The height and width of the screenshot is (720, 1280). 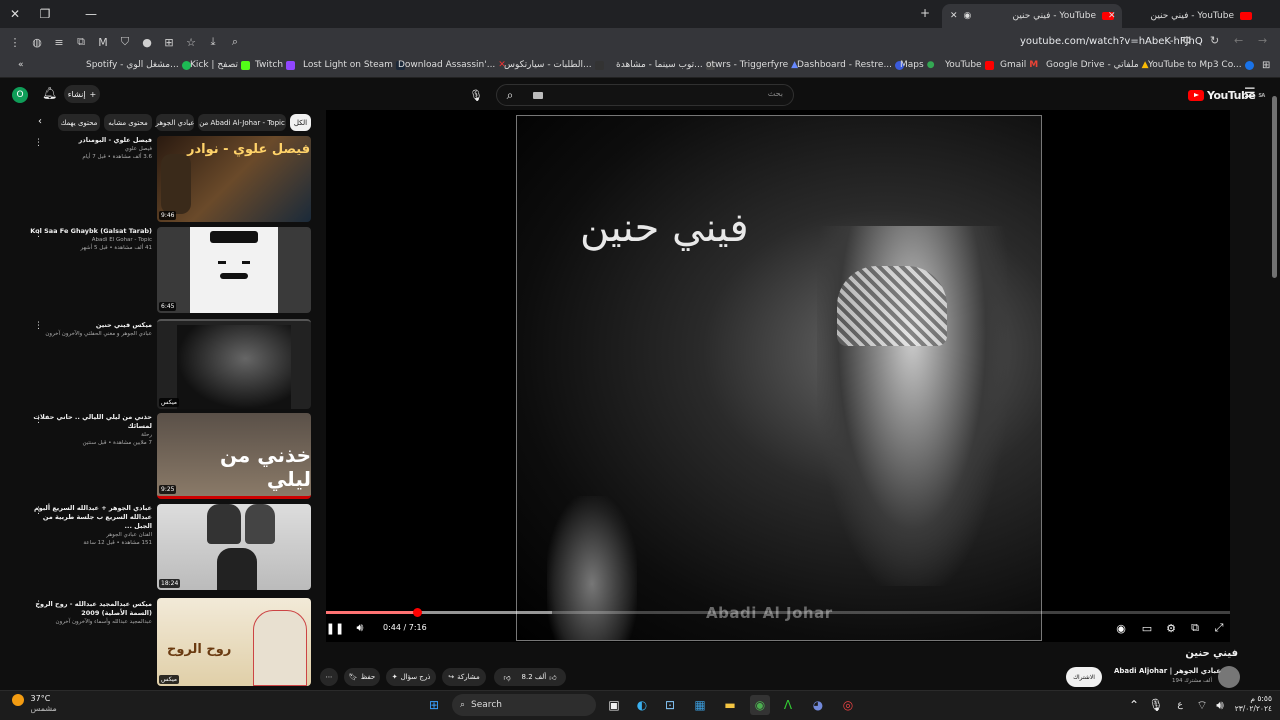 What do you see at coordinates (234, 179) in the screenshot?
I see `thumbnail: فيصل علوي - نوادر 9:46` at bounding box center [234, 179].